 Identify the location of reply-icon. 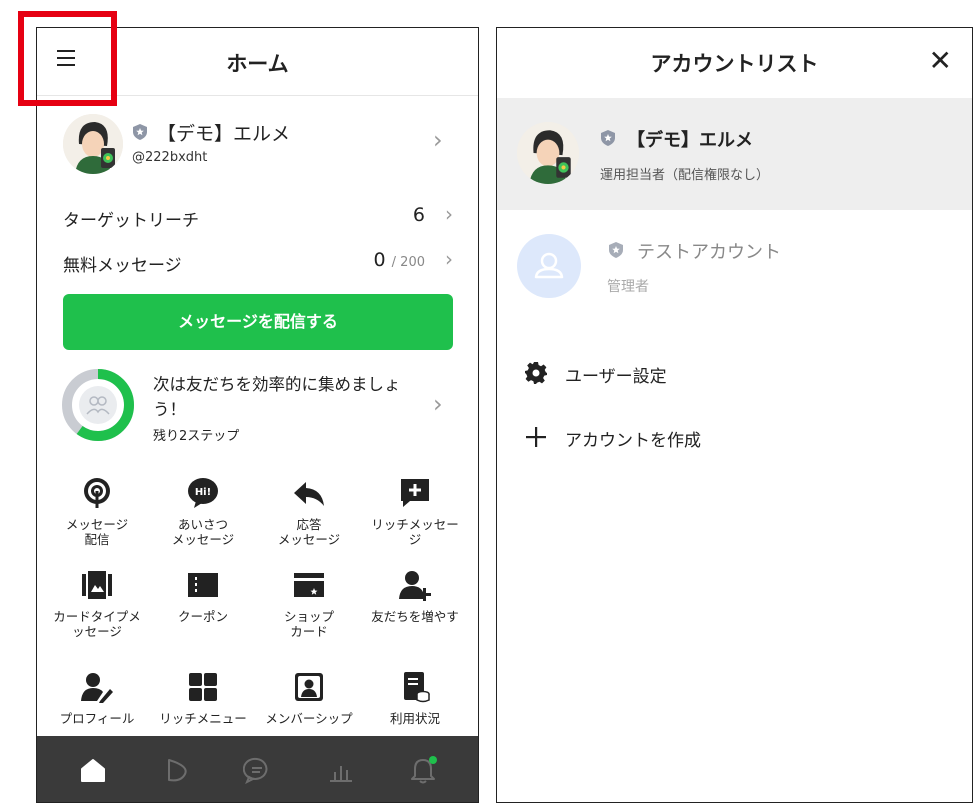
(309, 494).